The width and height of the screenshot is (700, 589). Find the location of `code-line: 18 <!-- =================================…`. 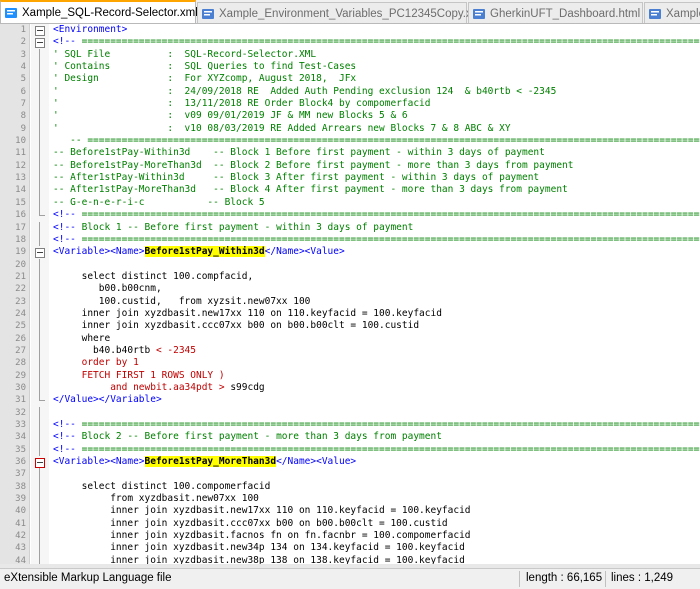

code-line: 18 <!-- =================================… is located at coordinates (350, 240).